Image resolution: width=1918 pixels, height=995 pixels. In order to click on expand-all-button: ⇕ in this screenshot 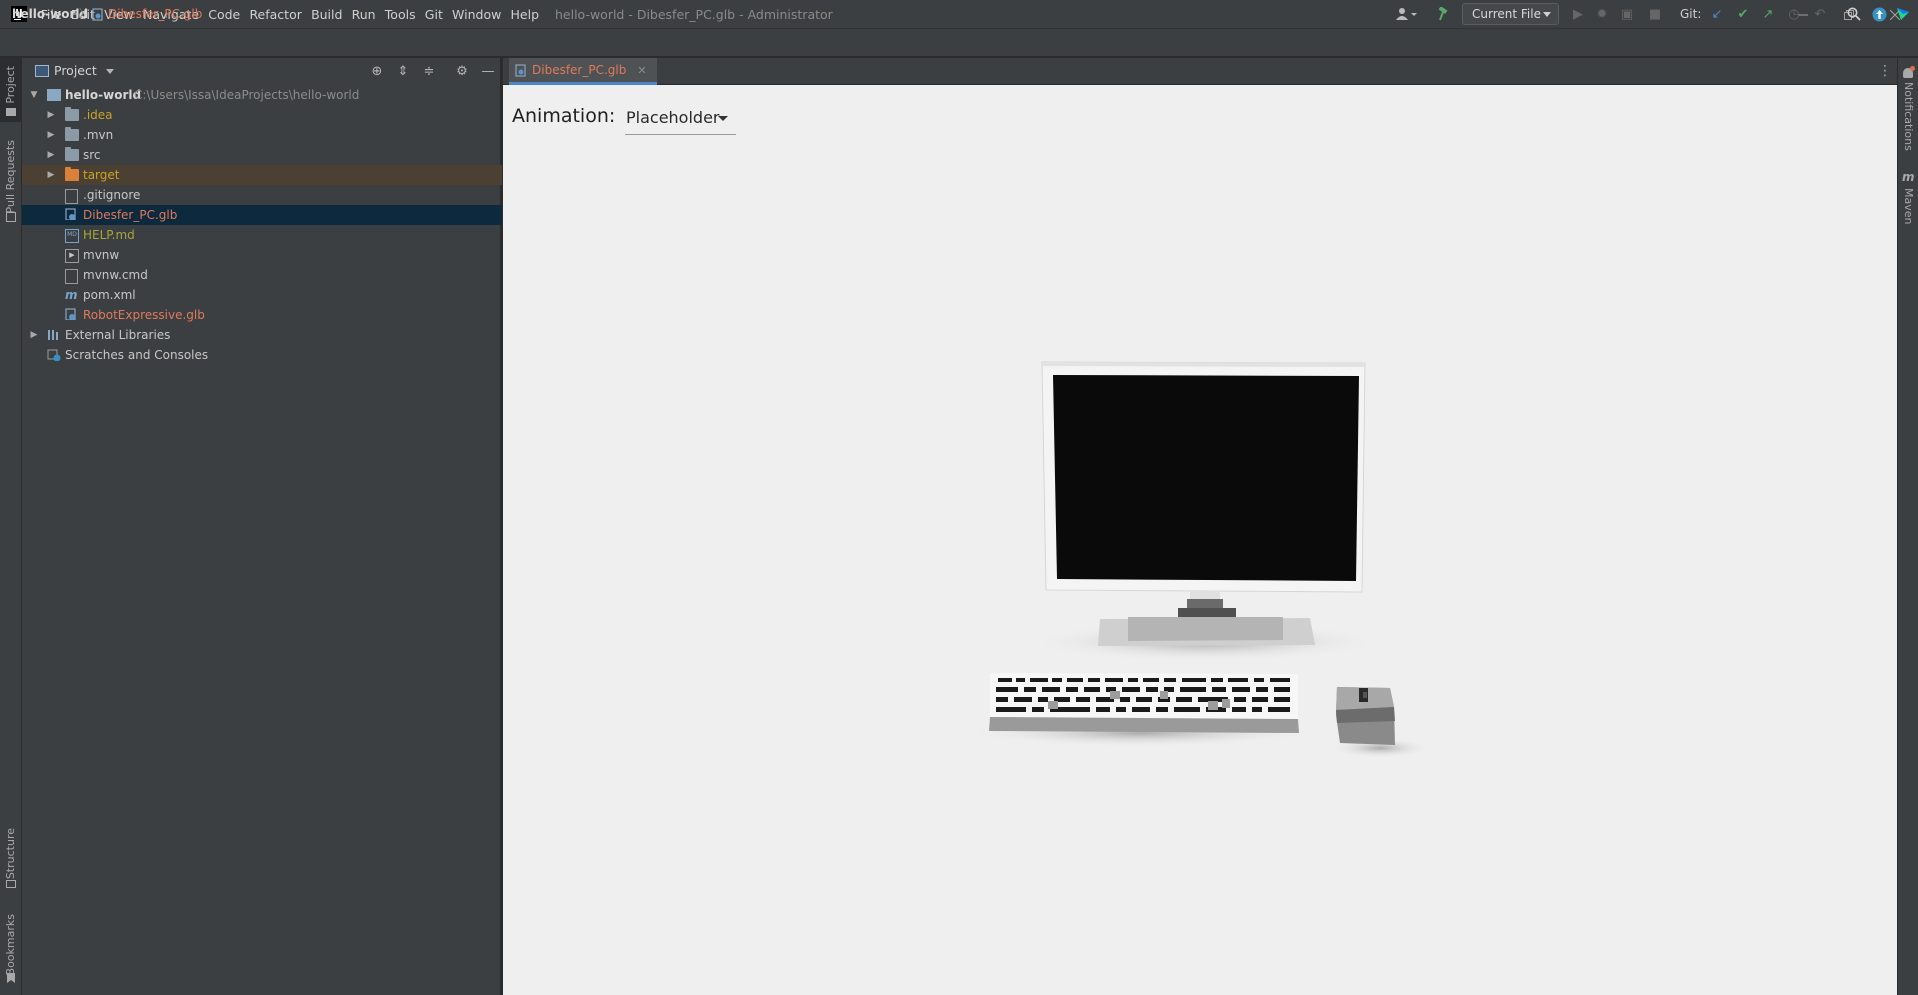, I will do `click(403, 71)`.